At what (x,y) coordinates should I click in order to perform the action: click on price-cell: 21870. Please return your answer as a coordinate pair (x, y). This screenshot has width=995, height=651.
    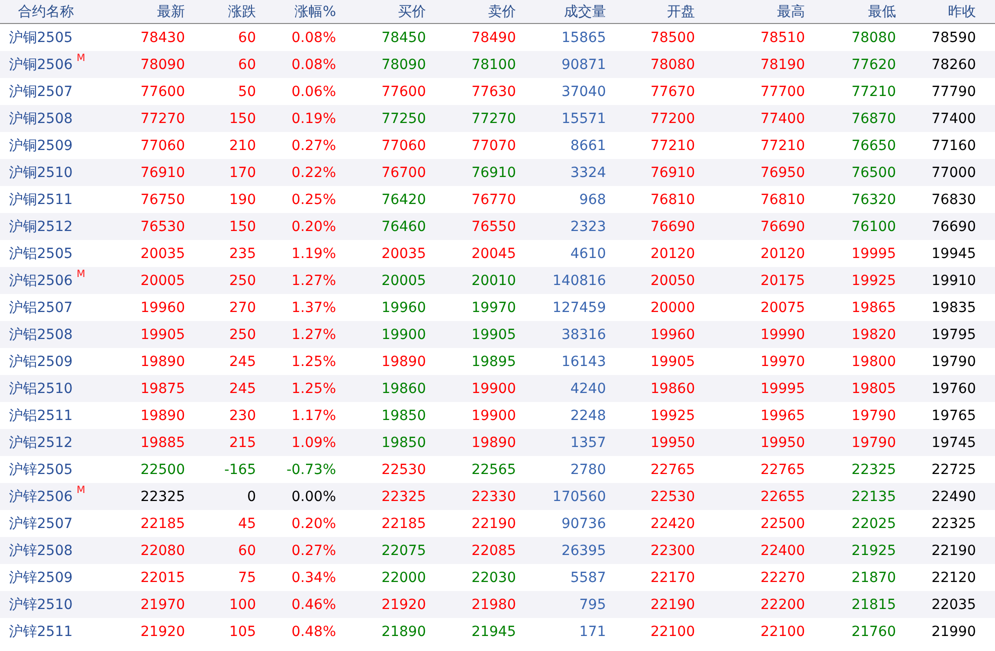
    Looking at the image, I should click on (873, 578).